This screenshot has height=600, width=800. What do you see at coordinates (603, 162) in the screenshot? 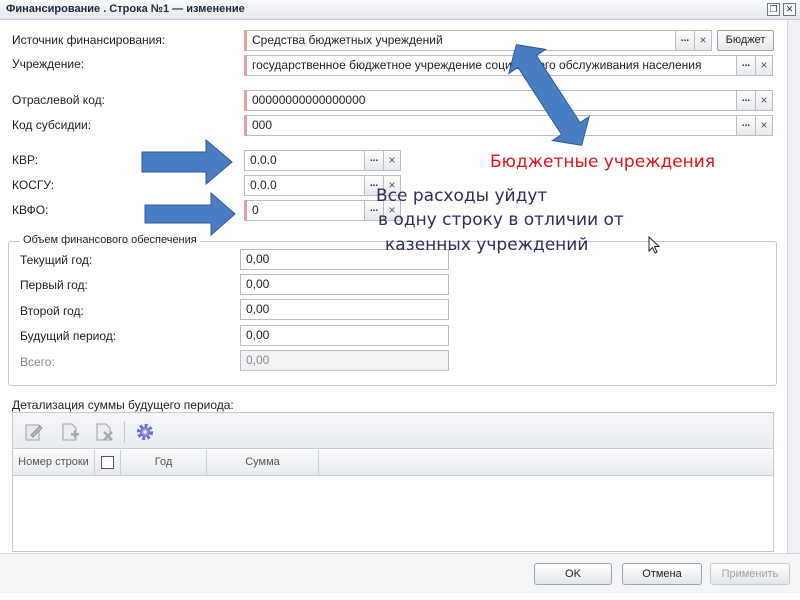
I see `annotation-budget-institutions: Бюджетные учреждения` at bounding box center [603, 162].